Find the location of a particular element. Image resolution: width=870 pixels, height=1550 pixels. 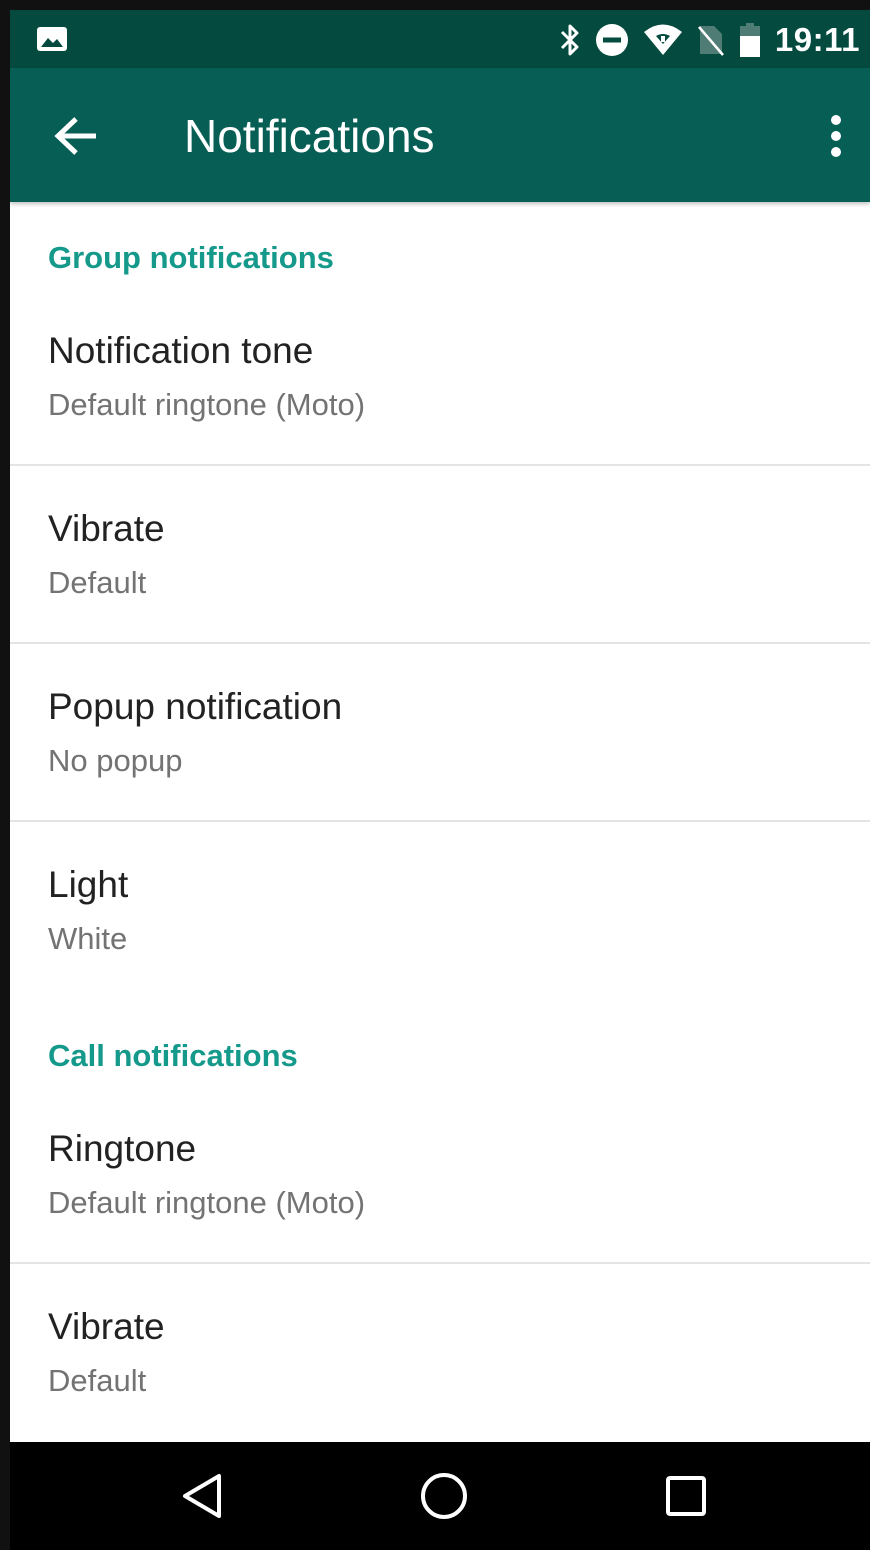

nav-home-button is located at coordinates (444, 1496).